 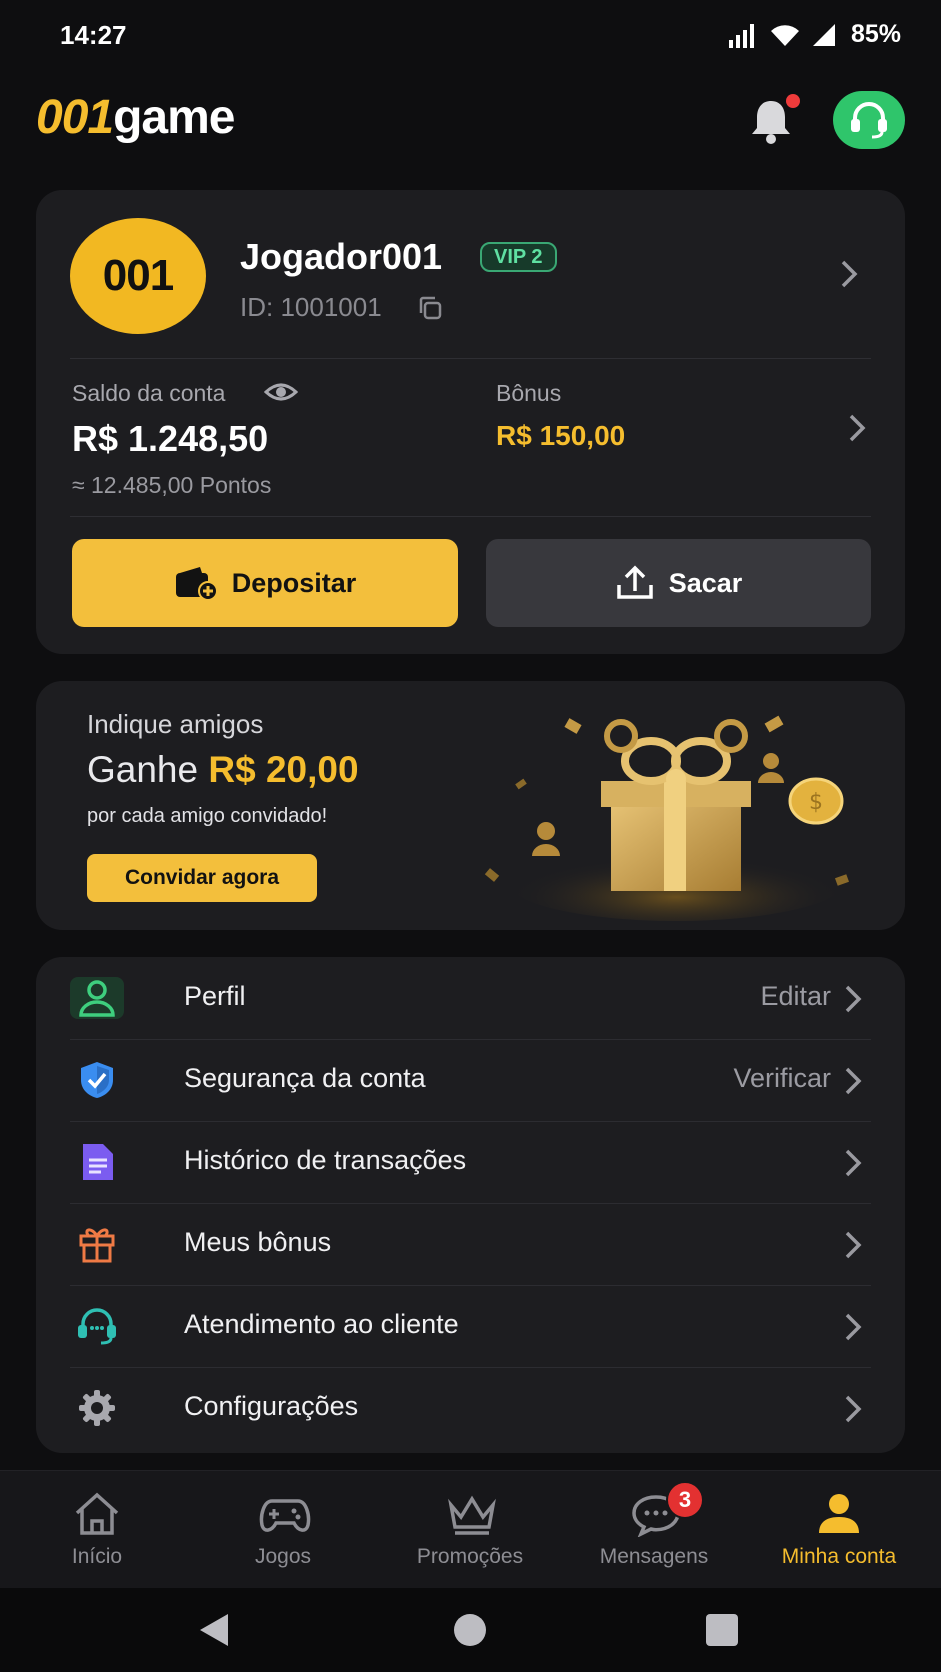 What do you see at coordinates (470, 1162) in the screenshot?
I see `menu-item-transactions: Histórico de transações` at bounding box center [470, 1162].